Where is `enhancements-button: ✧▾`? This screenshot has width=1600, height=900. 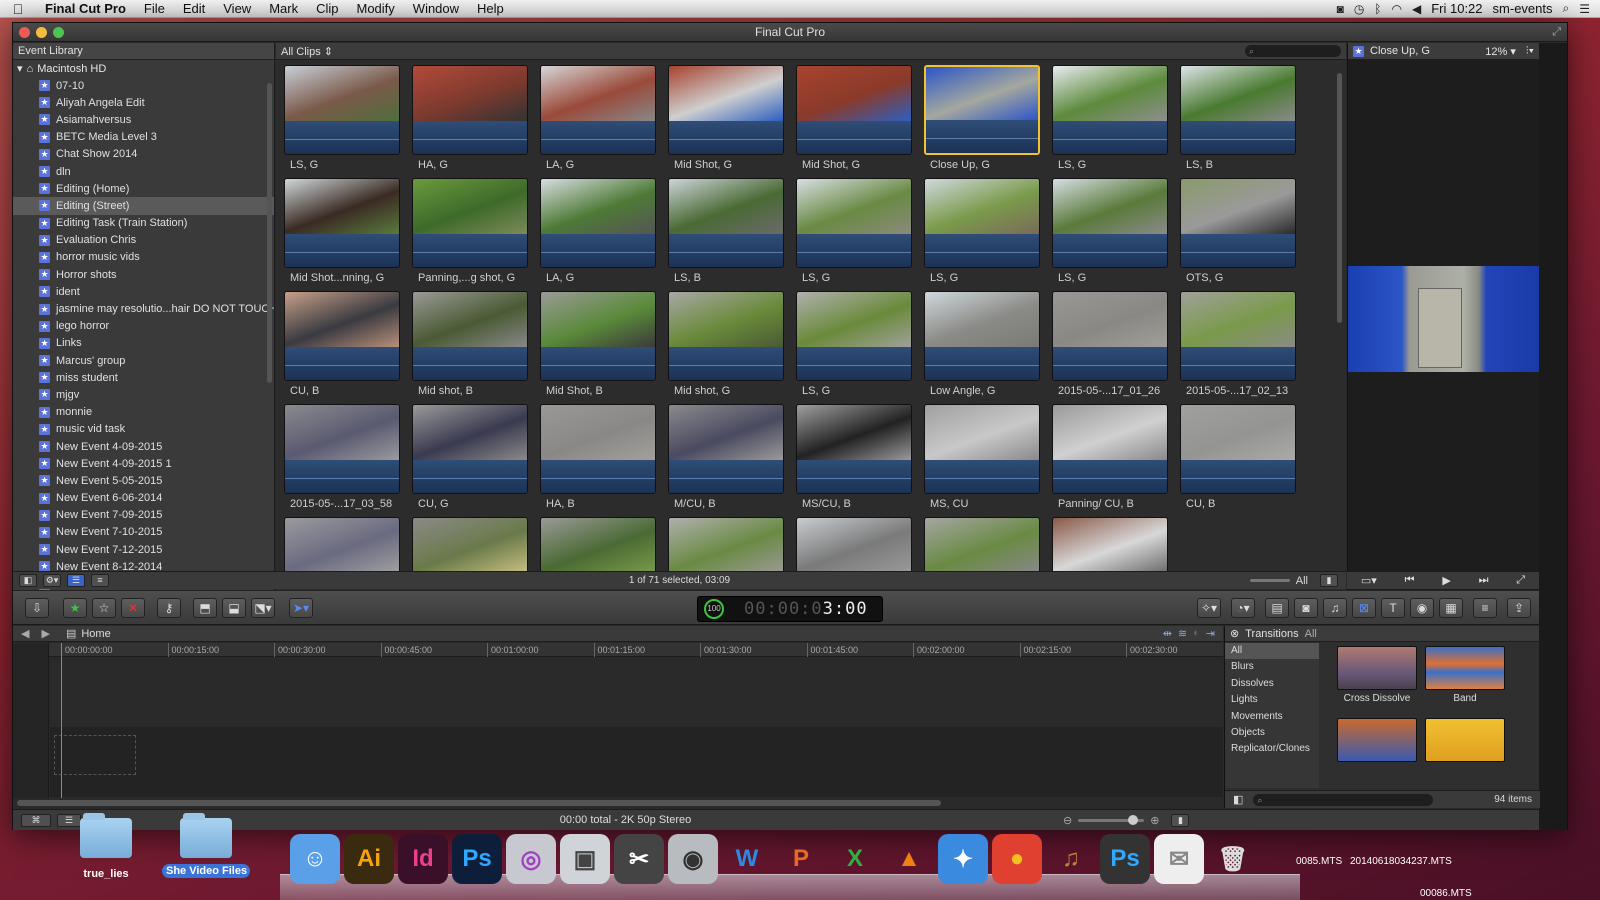 enhancements-button: ✧▾ is located at coordinates (1209, 608).